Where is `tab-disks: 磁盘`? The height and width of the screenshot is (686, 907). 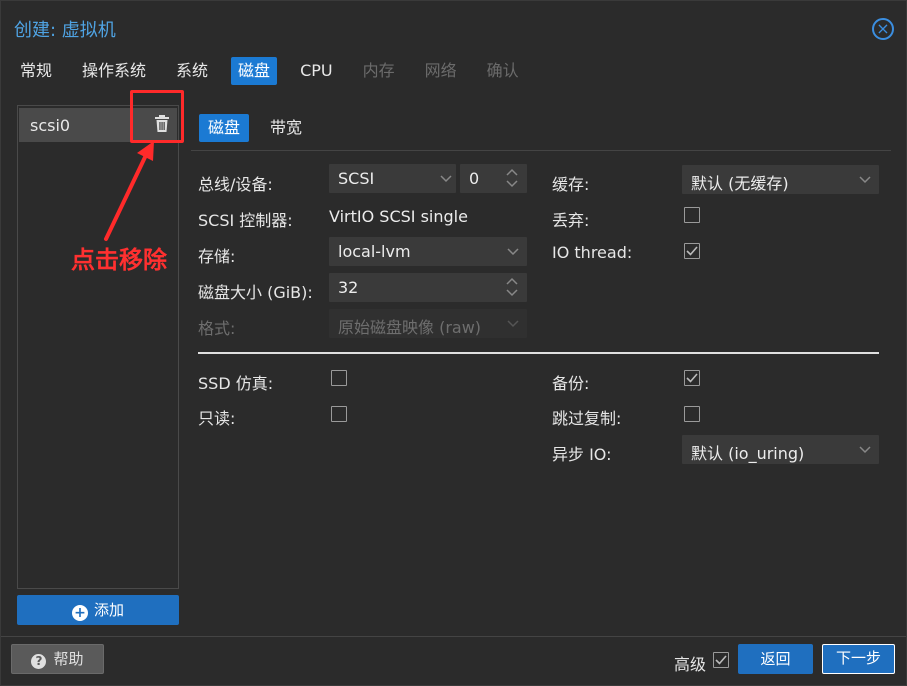 tab-disks: 磁盘 is located at coordinates (254, 71).